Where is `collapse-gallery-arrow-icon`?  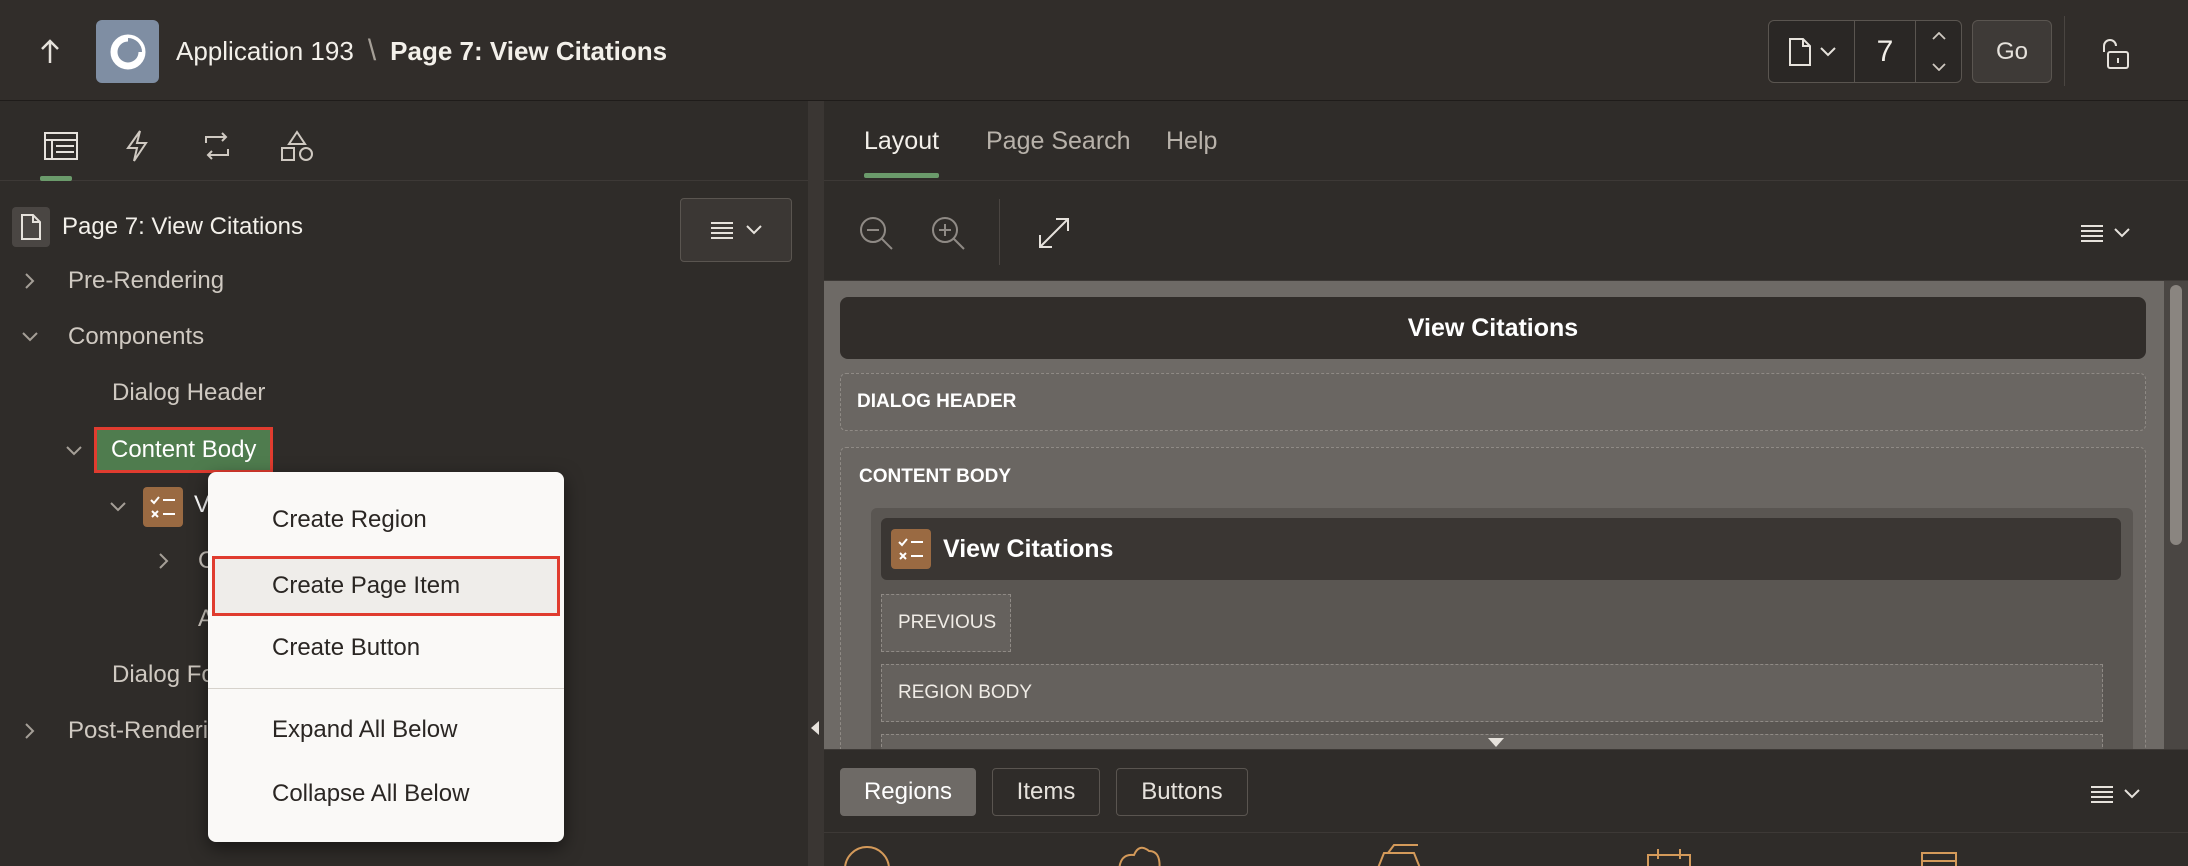 collapse-gallery-arrow-icon is located at coordinates (1496, 742).